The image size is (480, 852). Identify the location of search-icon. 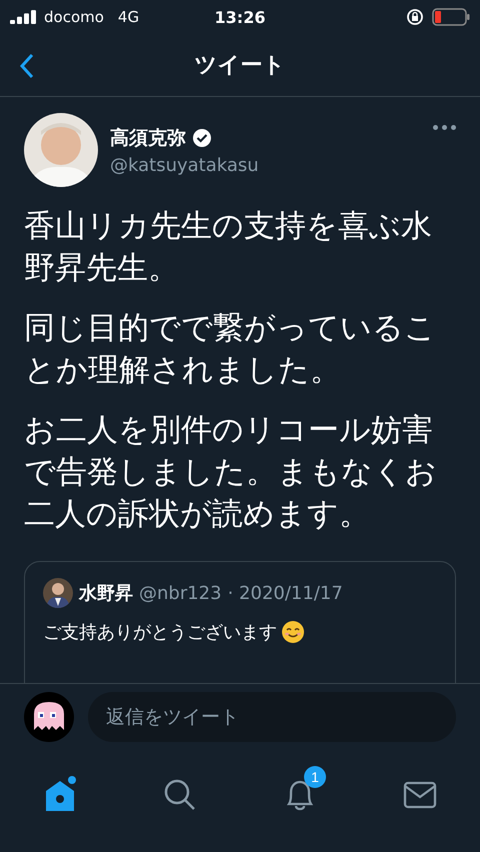
(180, 795).